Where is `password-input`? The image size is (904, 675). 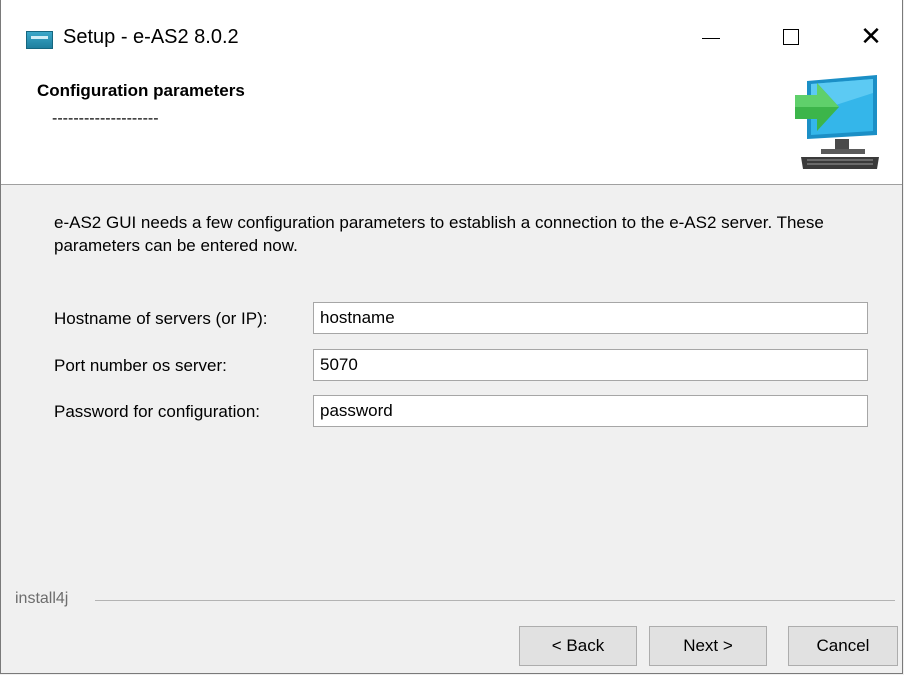
password-input is located at coordinates (590, 411).